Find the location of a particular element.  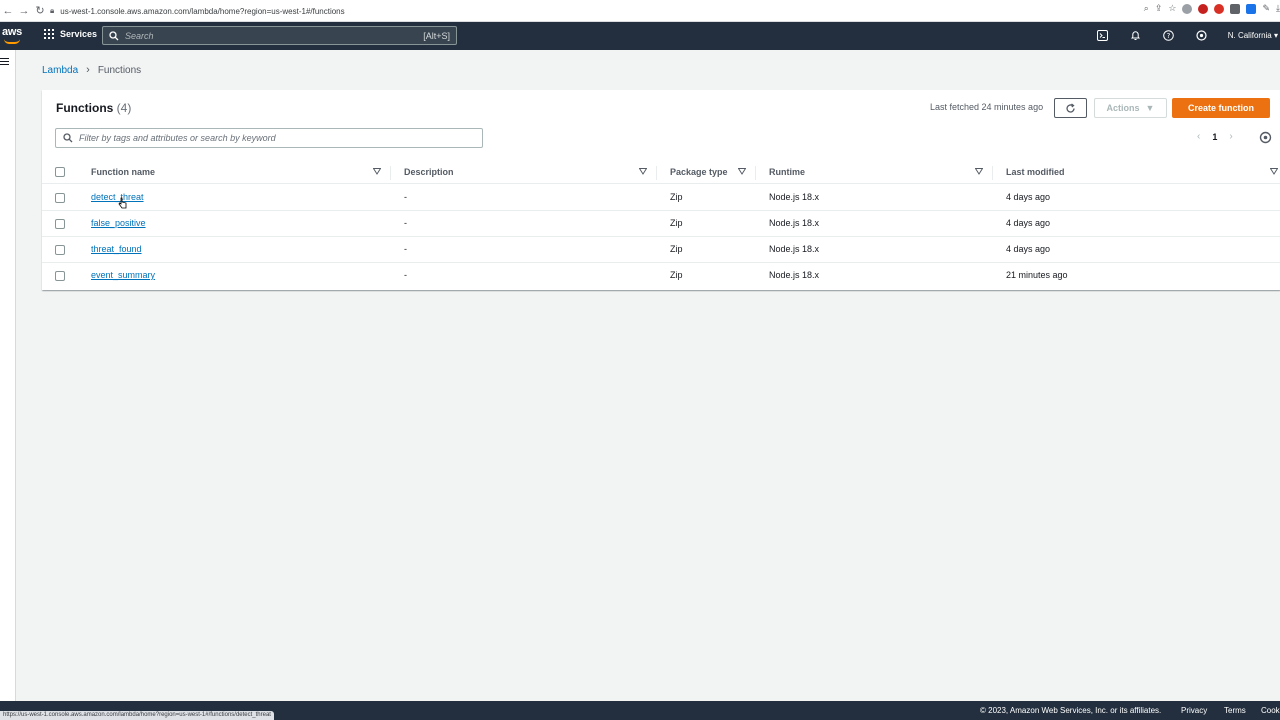

actions-button: Actions ▼ is located at coordinates (1130, 108).